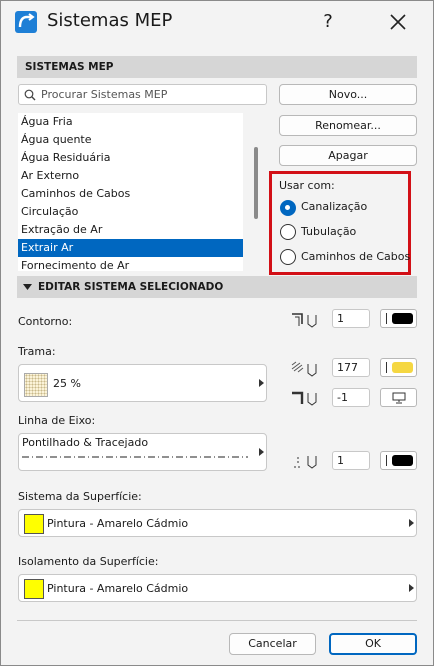 The image size is (434, 666). What do you see at coordinates (351, 367) in the screenshot?
I see `trama-pen-field: 177` at bounding box center [351, 367].